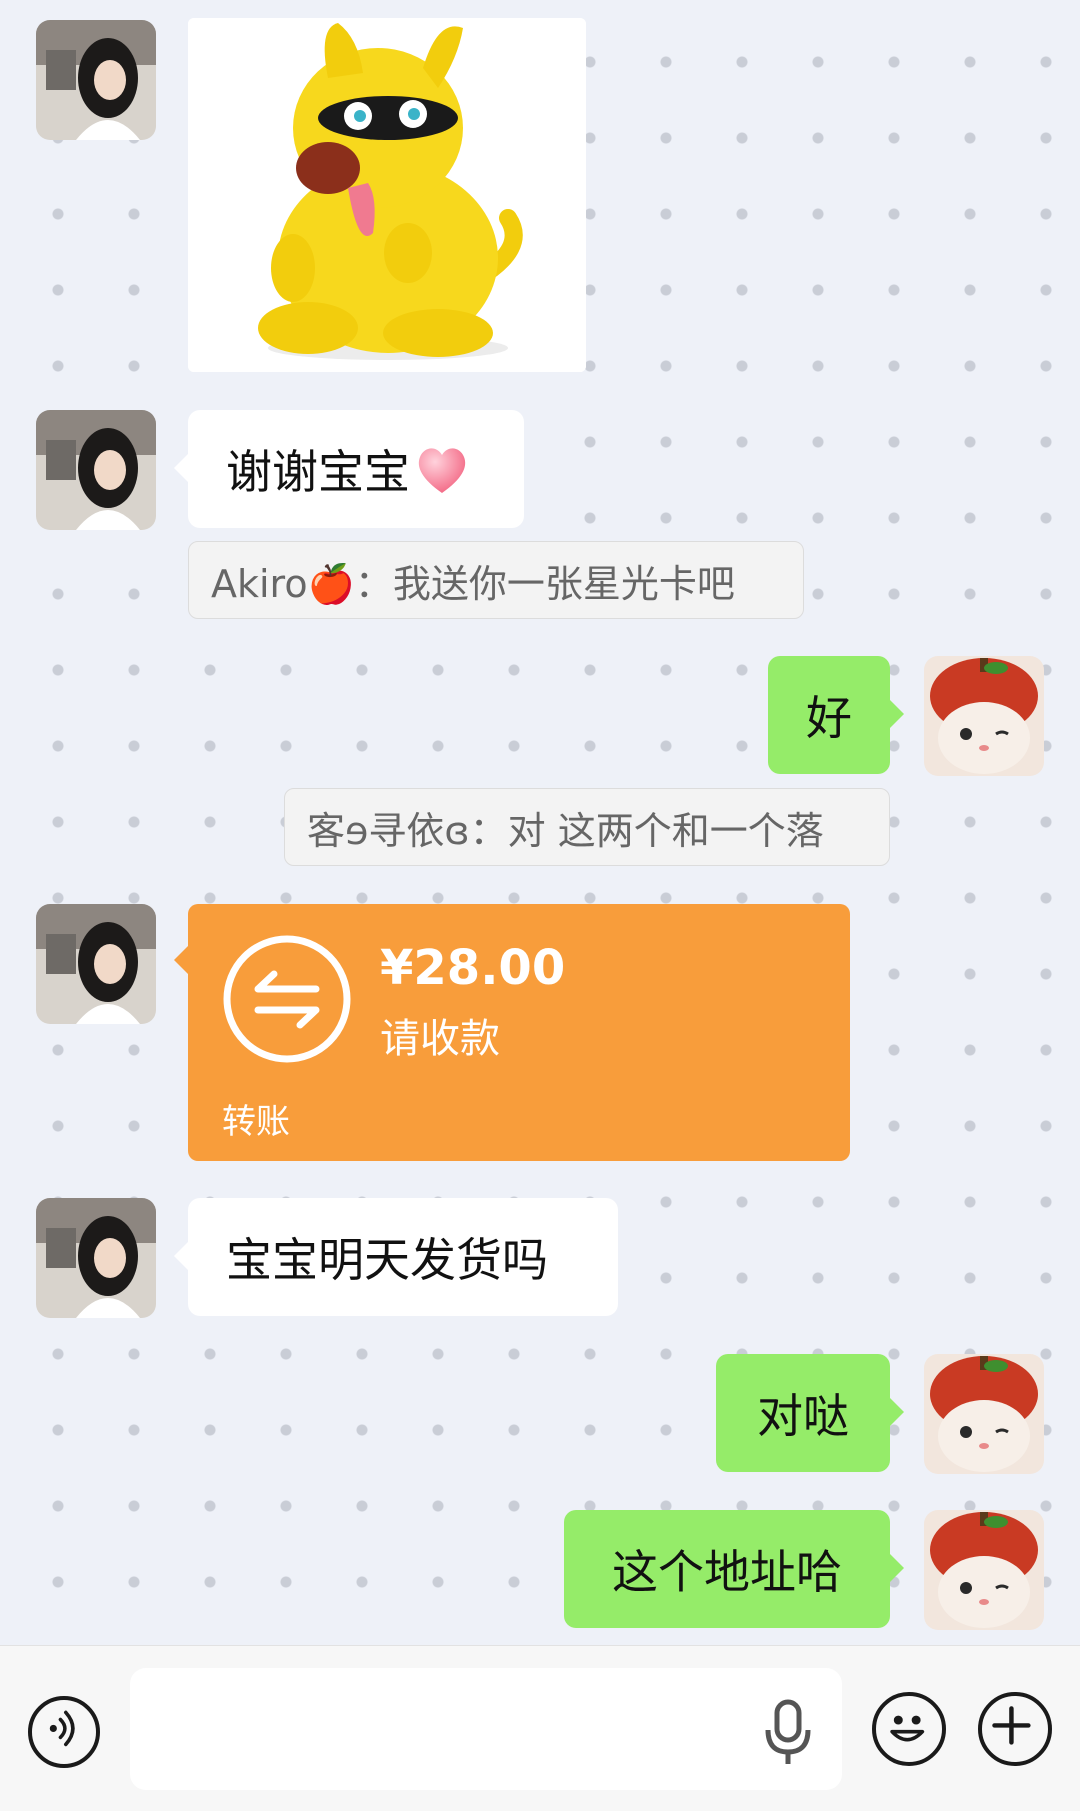 The height and width of the screenshot is (1811, 1080). Describe the element at coordinates (565, 830) in the screenshot. I see `quoted-text: 客ɘ寻依ɞ：对 这两个和一个落` at that location.